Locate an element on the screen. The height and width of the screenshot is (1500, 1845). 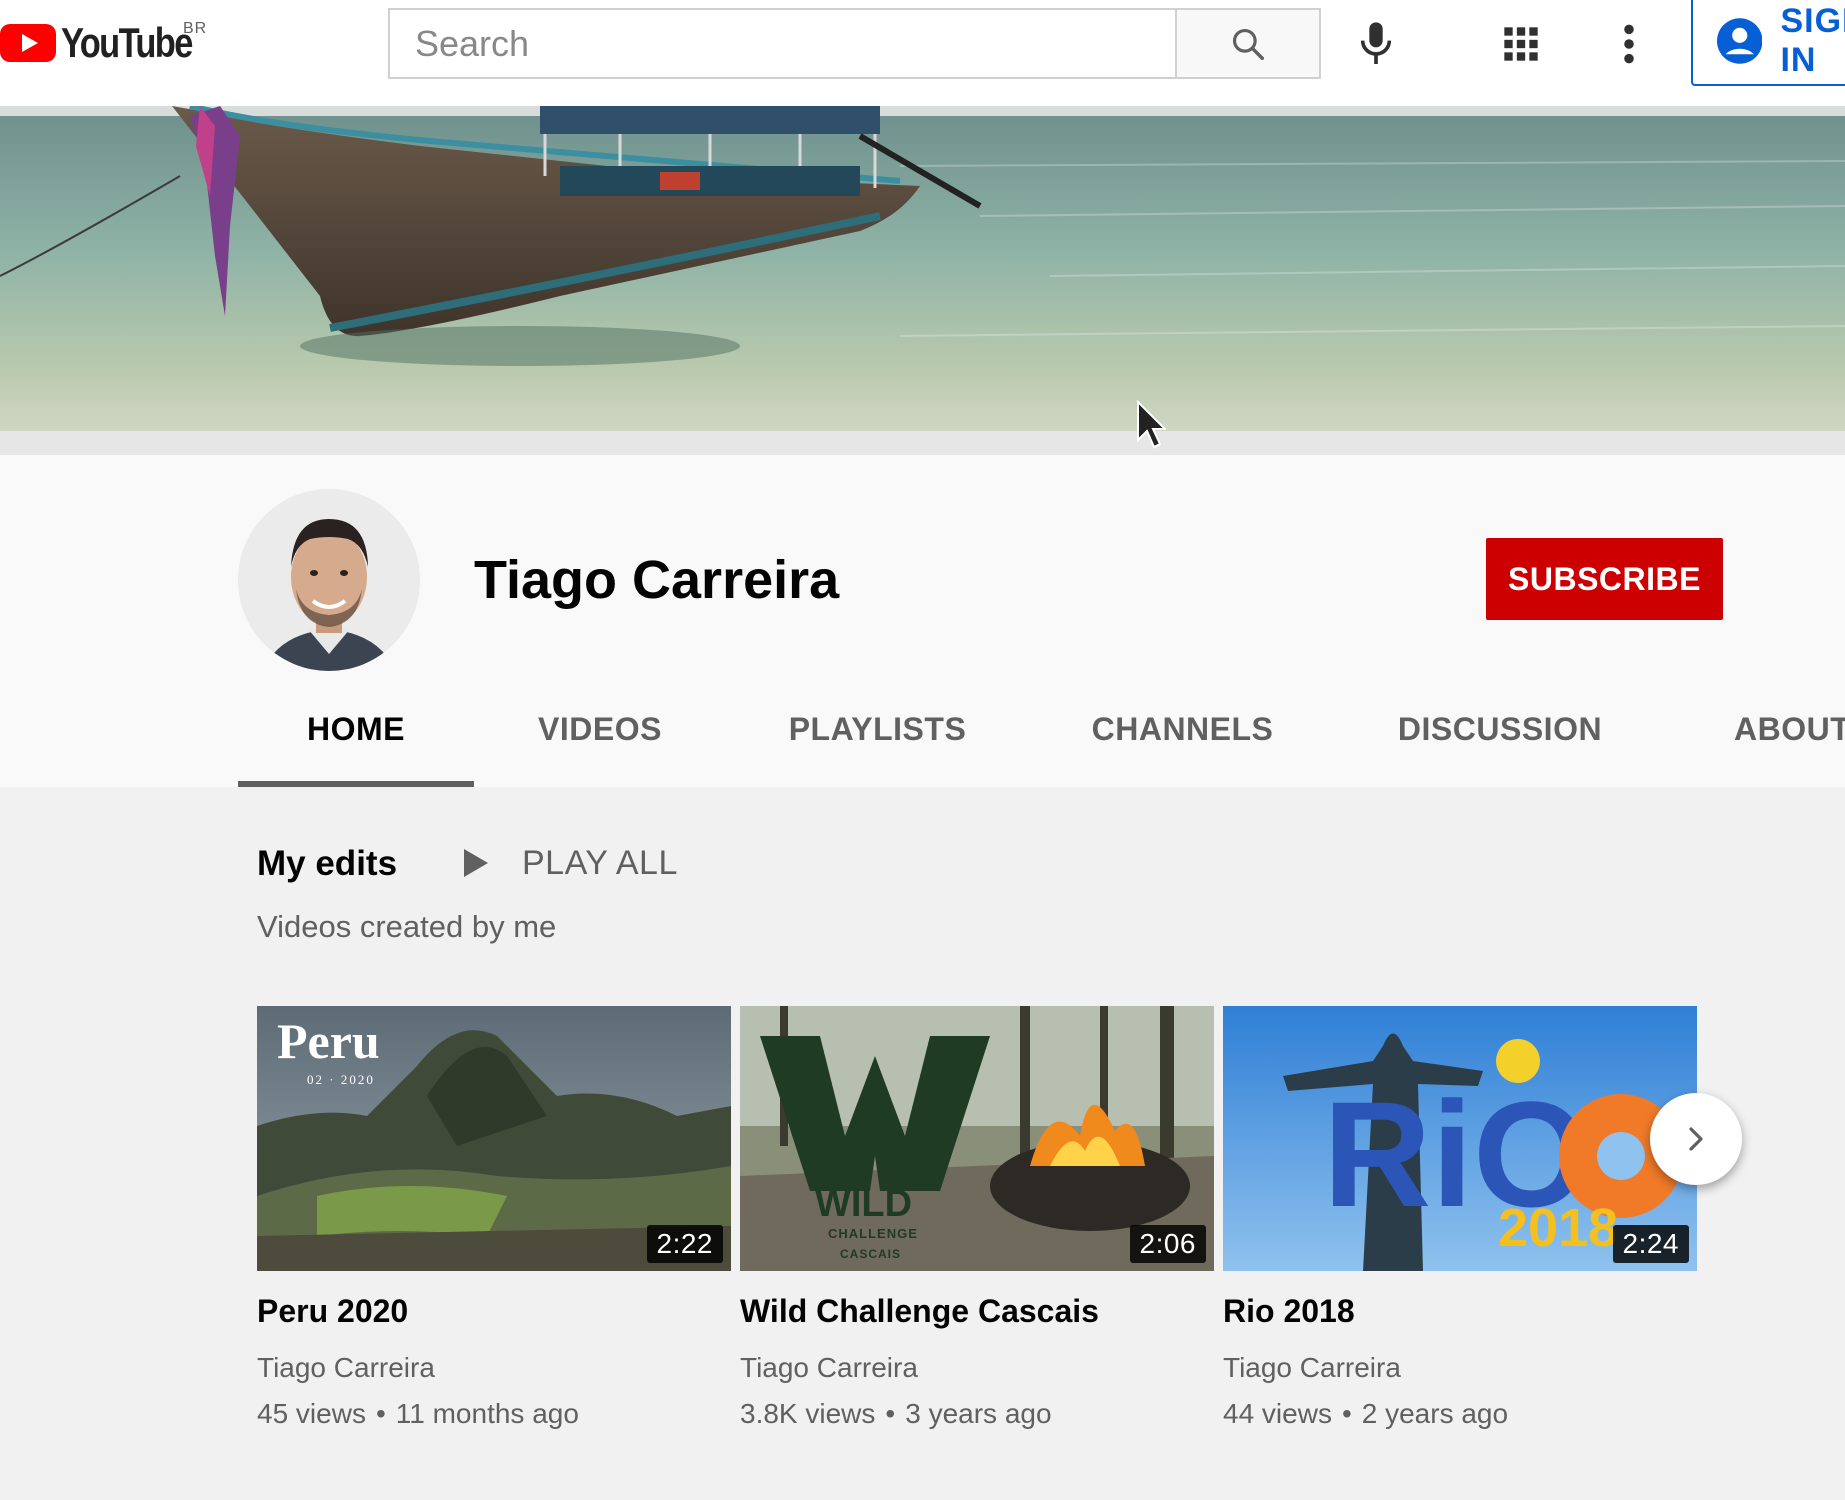
tab-home: HOME is located at coordinates (356, 734).